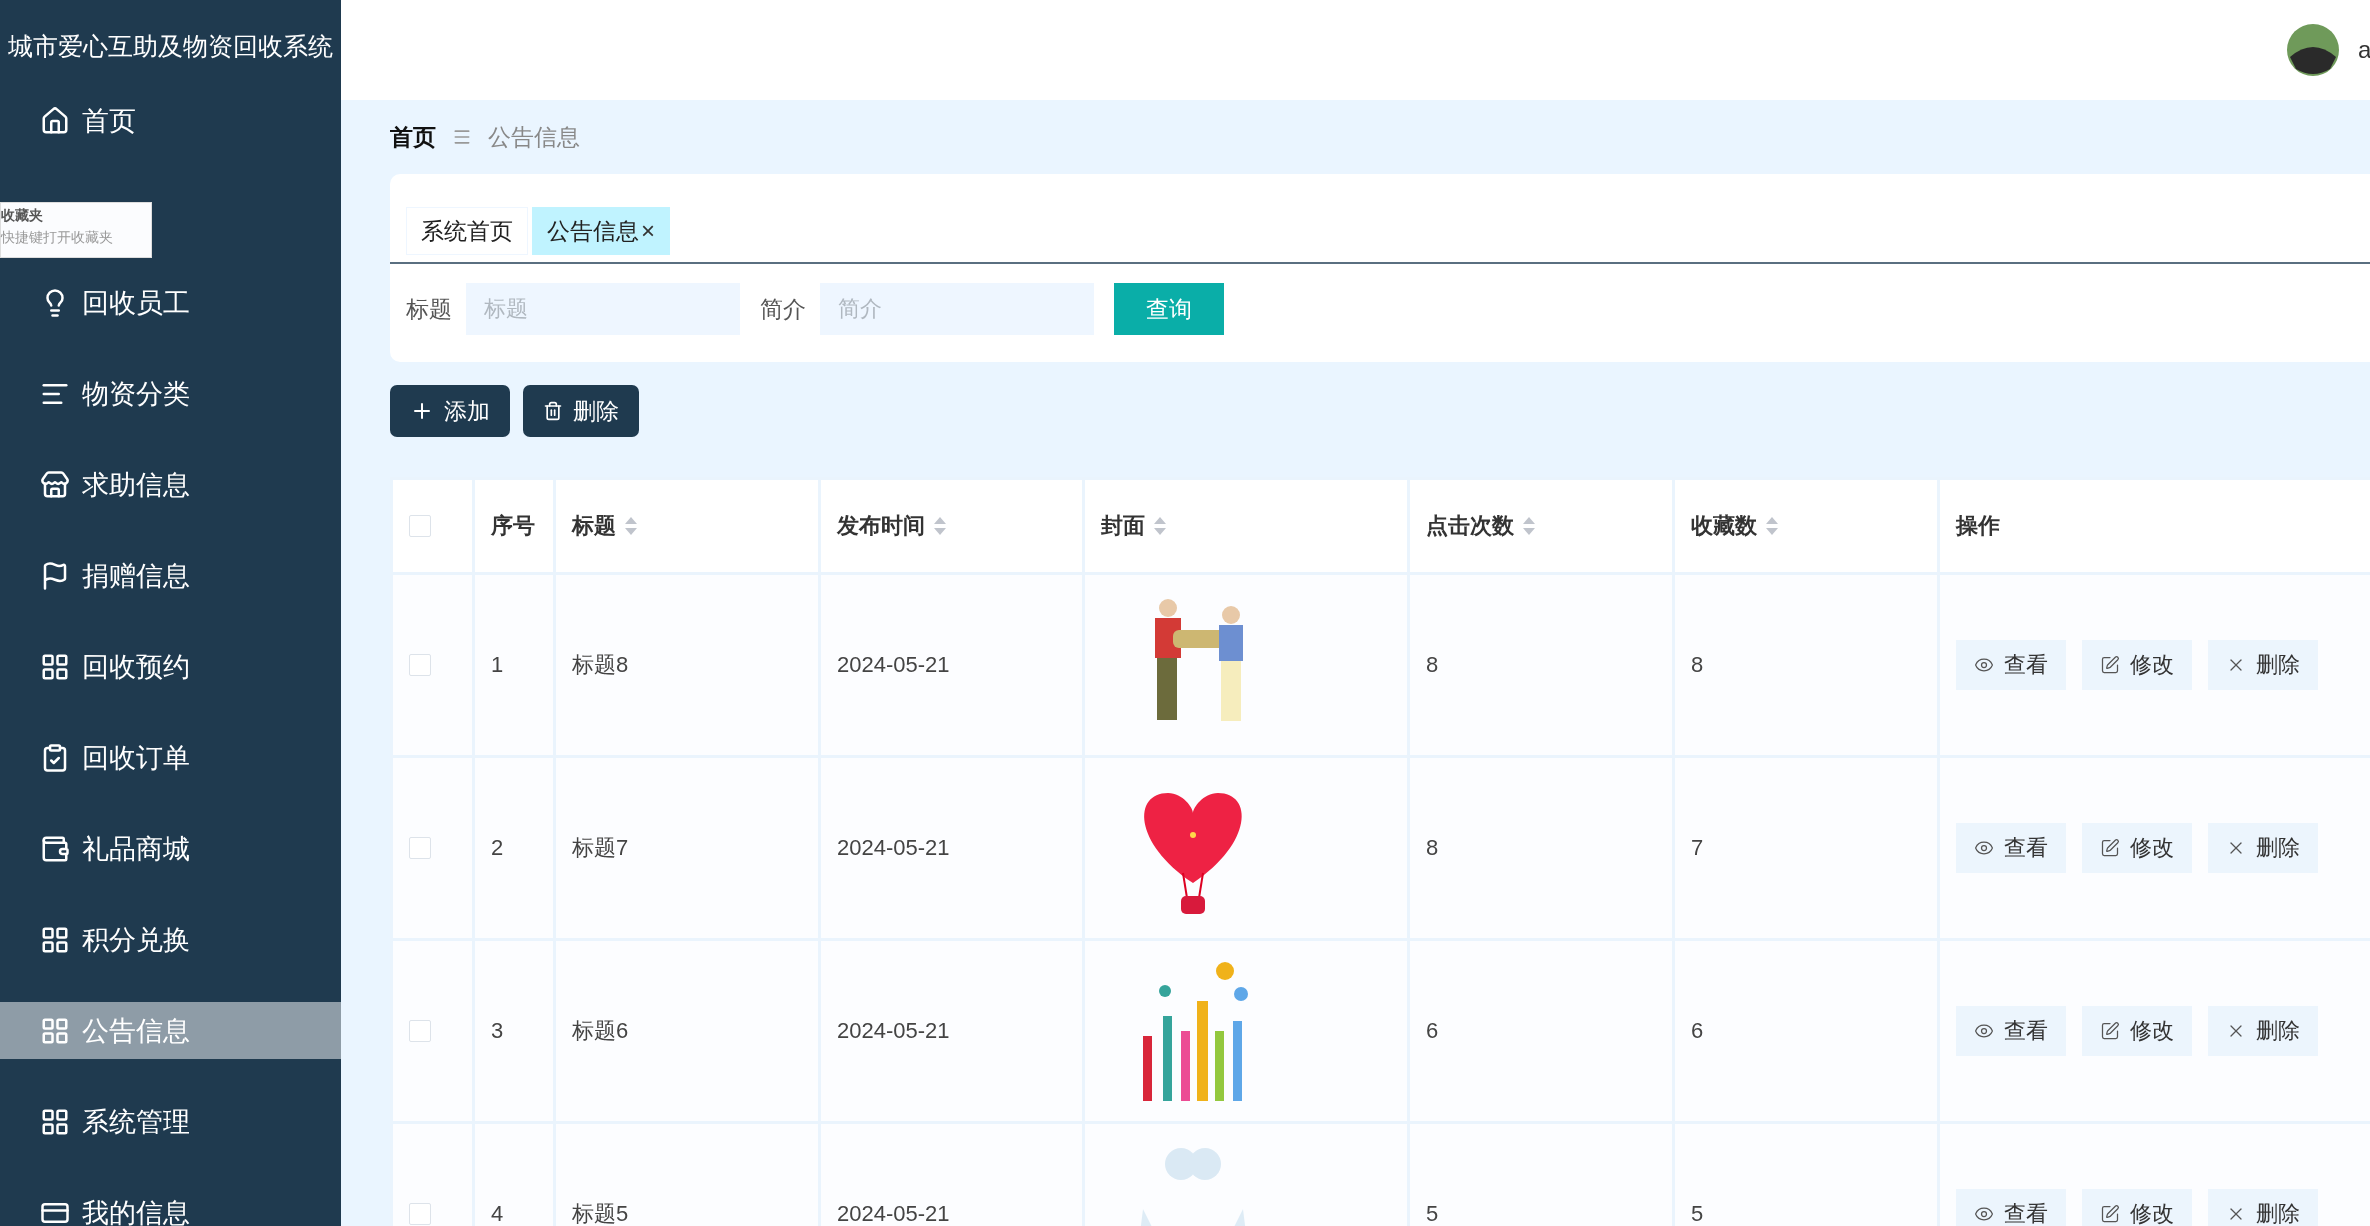  What do you see at coordinates (957, 309) in the screenshot?
I see `search-field: 简介` at bounding box center [957, 309].